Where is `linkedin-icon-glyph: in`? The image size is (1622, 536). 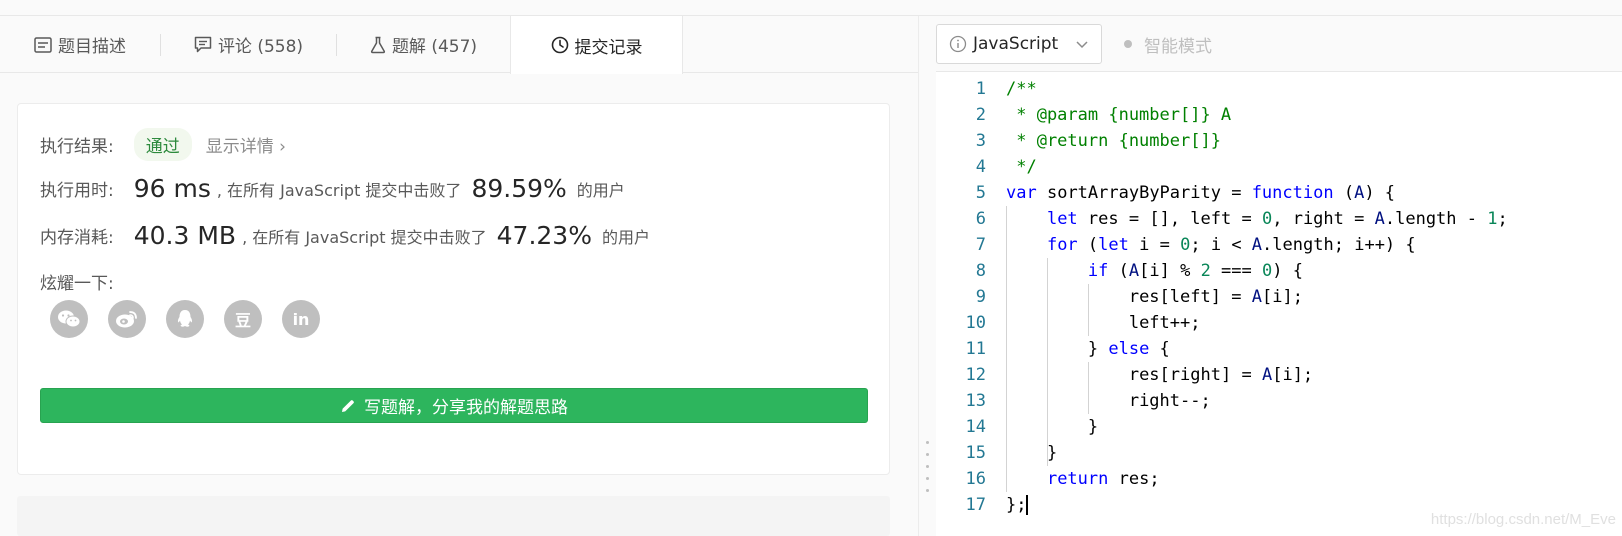
linkedin-icon-glyph: in is located at coordinates (301, 319).